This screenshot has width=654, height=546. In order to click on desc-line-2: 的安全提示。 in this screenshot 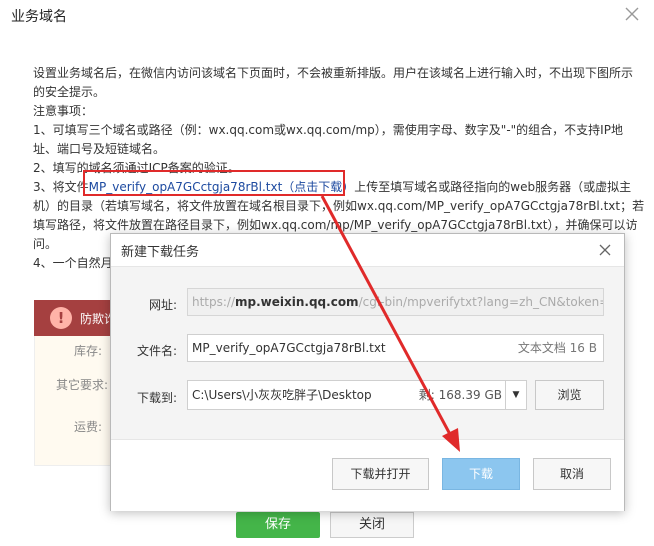, I will do `click(69, 92)`.